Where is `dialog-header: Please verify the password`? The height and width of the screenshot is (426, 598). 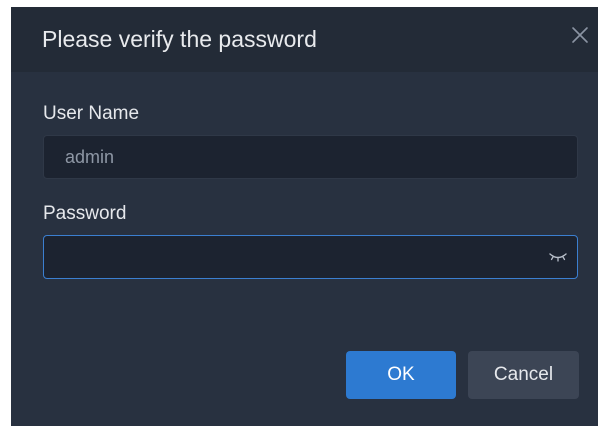
dialog-header: Please verify the password is located at coordinates (304, 39).